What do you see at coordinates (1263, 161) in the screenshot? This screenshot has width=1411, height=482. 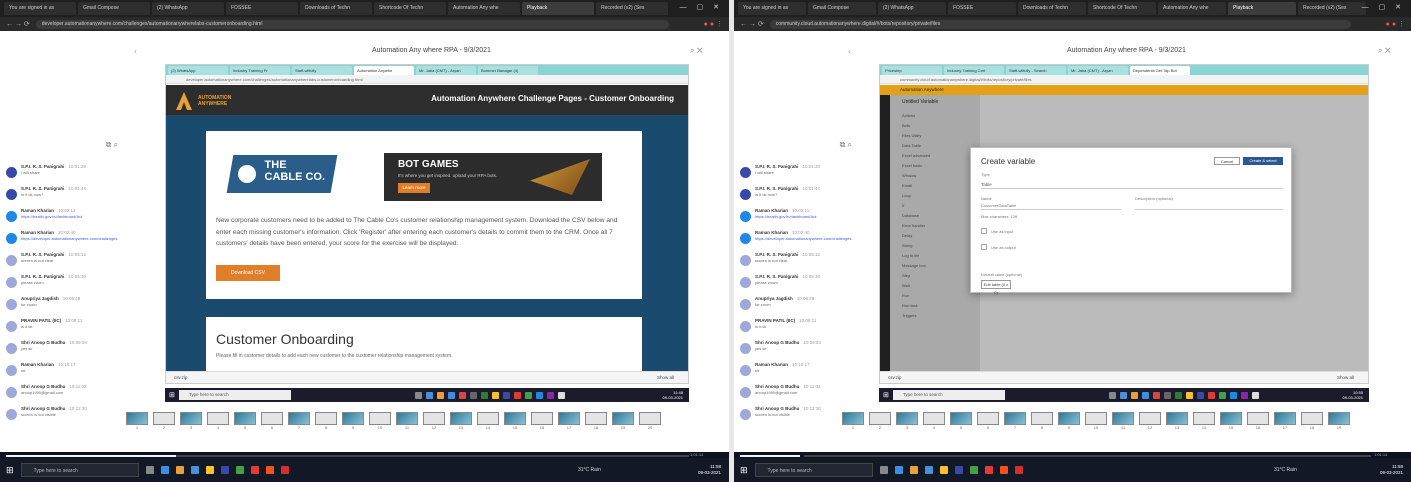 I see `create-select-button: Create & select` at bounding box center [1263, 161].